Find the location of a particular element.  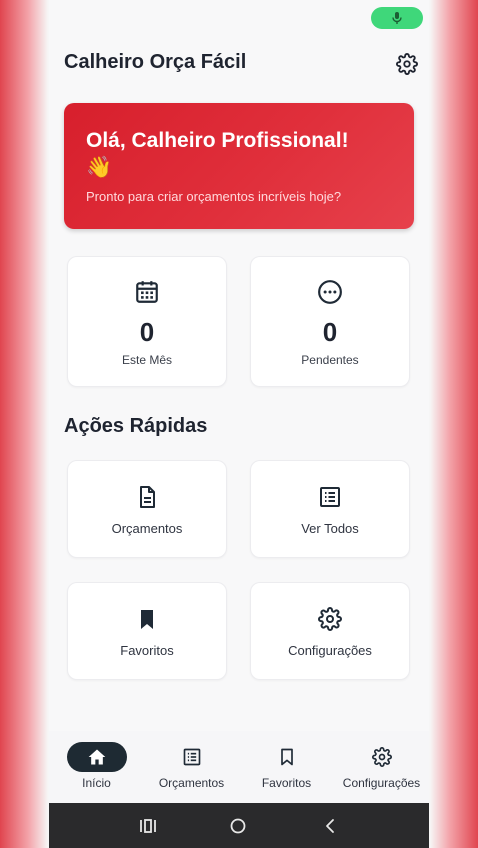

nav-label: Configurações is located at coordinates (381, 783).